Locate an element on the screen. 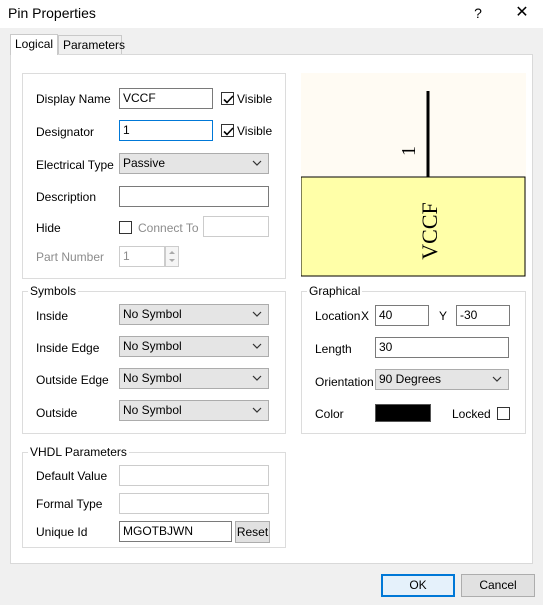 This screenshot has height=605, width=543. pin-preview-canvas: 1 VCCF is located at coordinates (413, 184).